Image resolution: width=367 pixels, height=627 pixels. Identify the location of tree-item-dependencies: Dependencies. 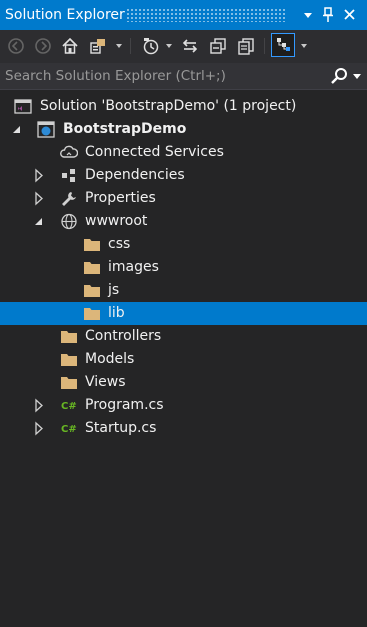
(183, 175).